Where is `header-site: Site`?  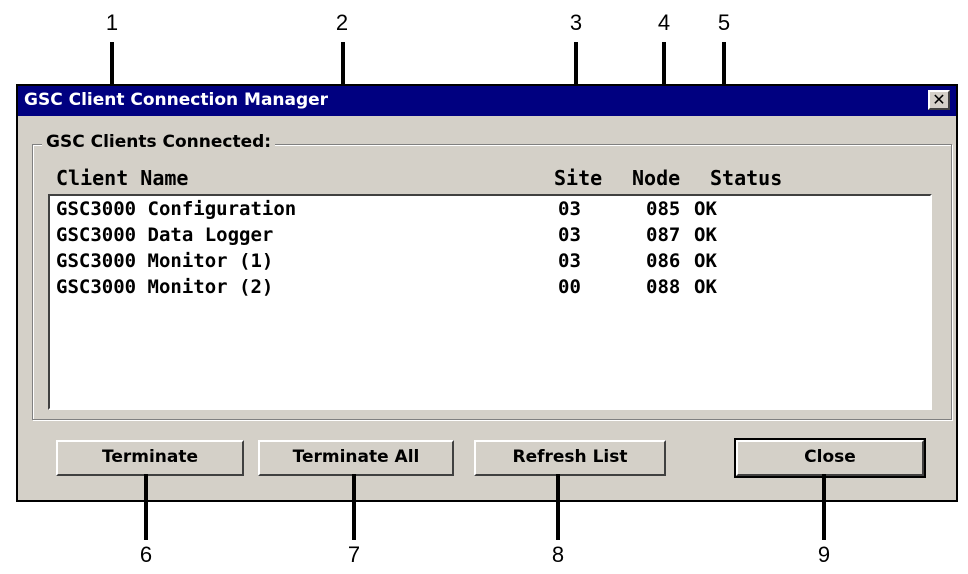
header-site: Site is located at coordinates (578, 178).